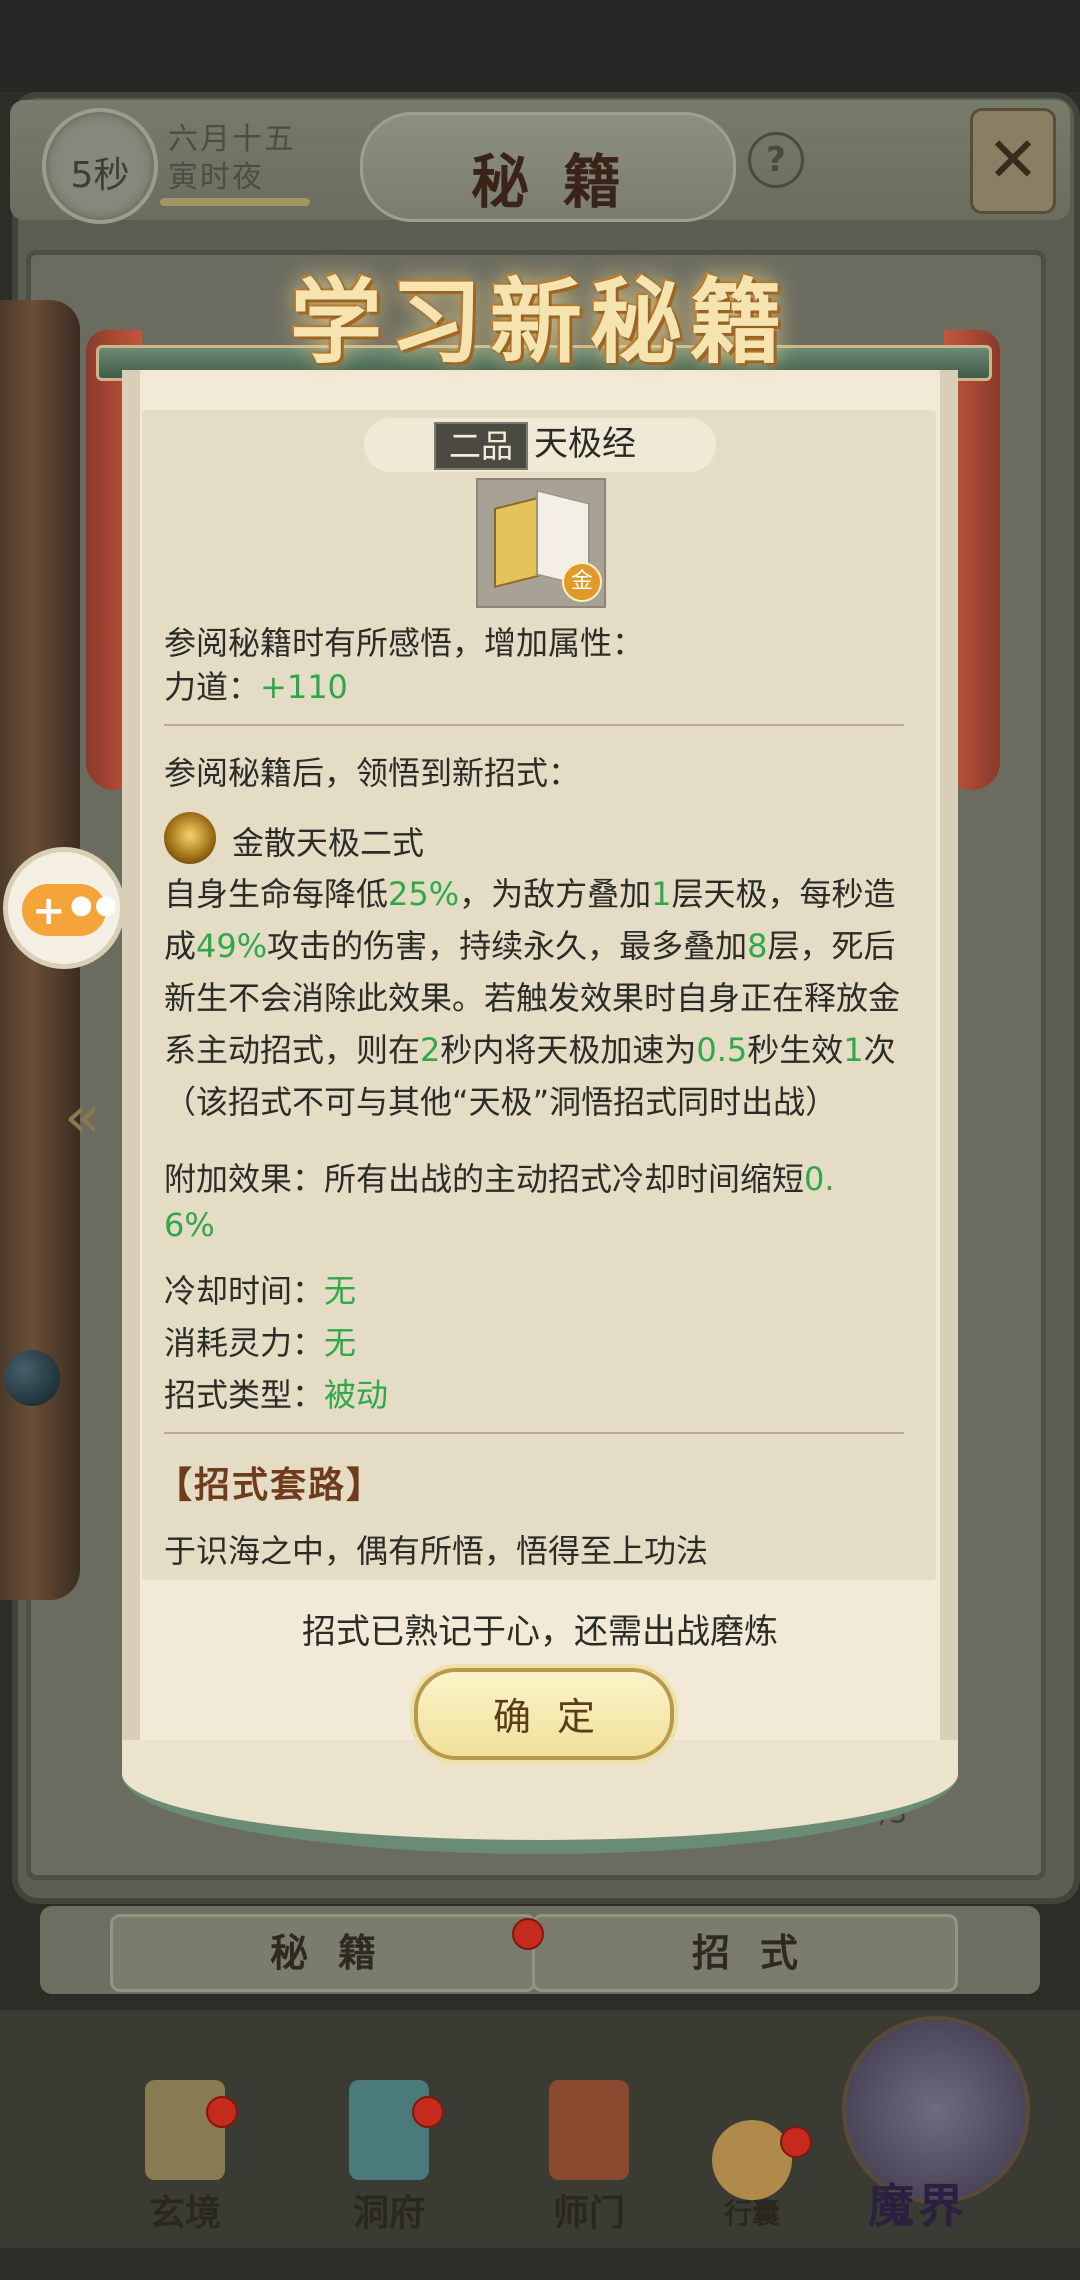 The height and width of the screenshot is (2280, 1080). What do you see at coordinates (244, 1395) in the screenshot?
I see `type-label: 招式类型：` at bounding box center [244, 1395].